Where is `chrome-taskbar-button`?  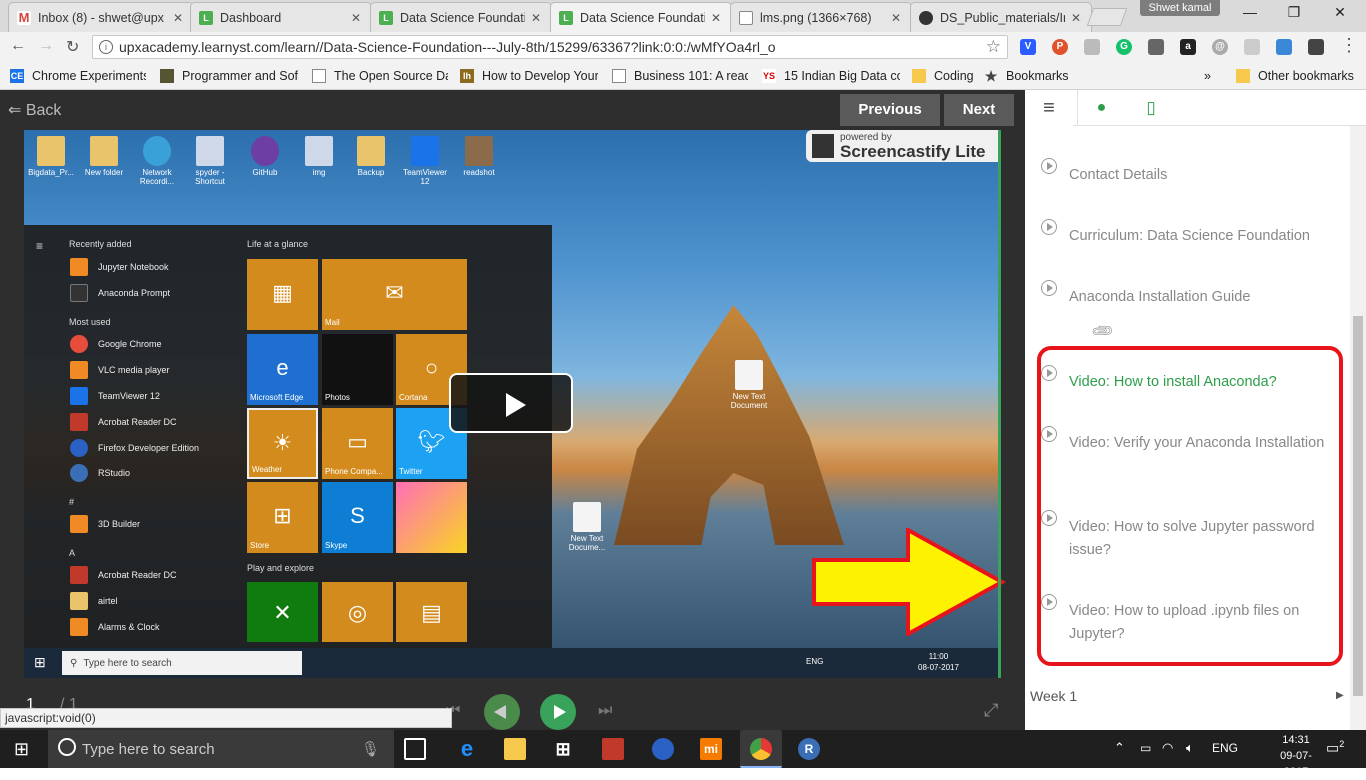
chrome-taskbar-button is located at coordinates (761, 749).